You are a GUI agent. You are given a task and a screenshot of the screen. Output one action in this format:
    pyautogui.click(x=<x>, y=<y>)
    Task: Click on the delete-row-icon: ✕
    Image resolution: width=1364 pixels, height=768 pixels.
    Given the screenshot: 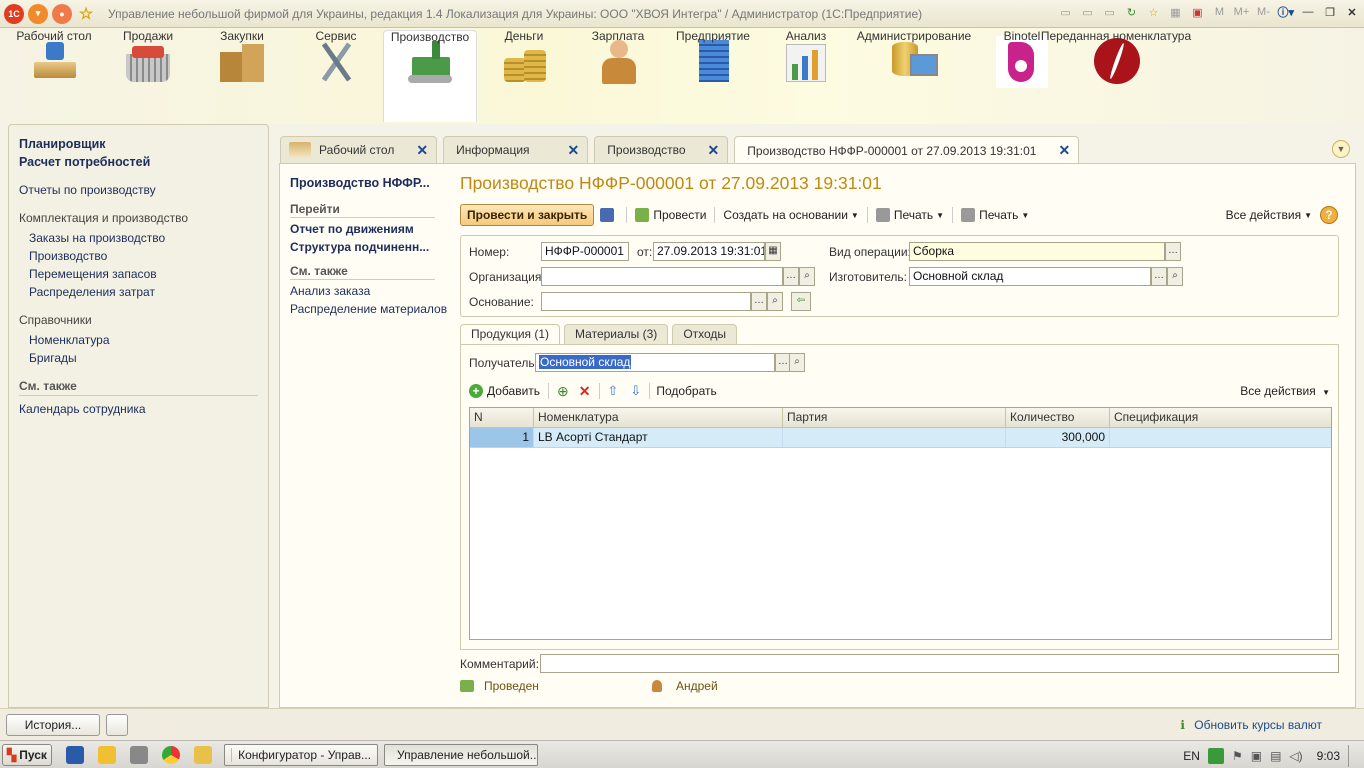 What is the action you would take?
    pyautogui.click(x=585, y=391)
    